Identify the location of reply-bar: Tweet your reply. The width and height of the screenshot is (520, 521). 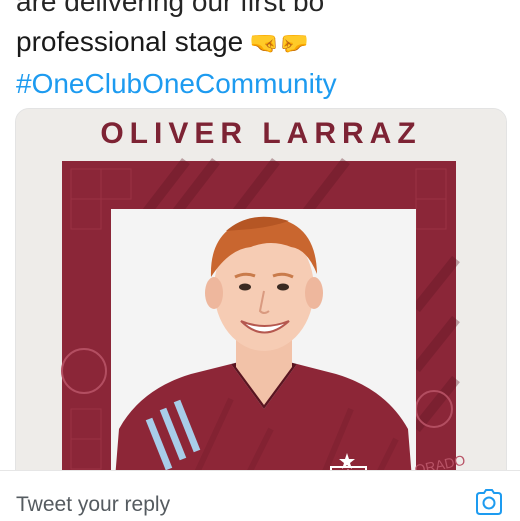
(260, 495).